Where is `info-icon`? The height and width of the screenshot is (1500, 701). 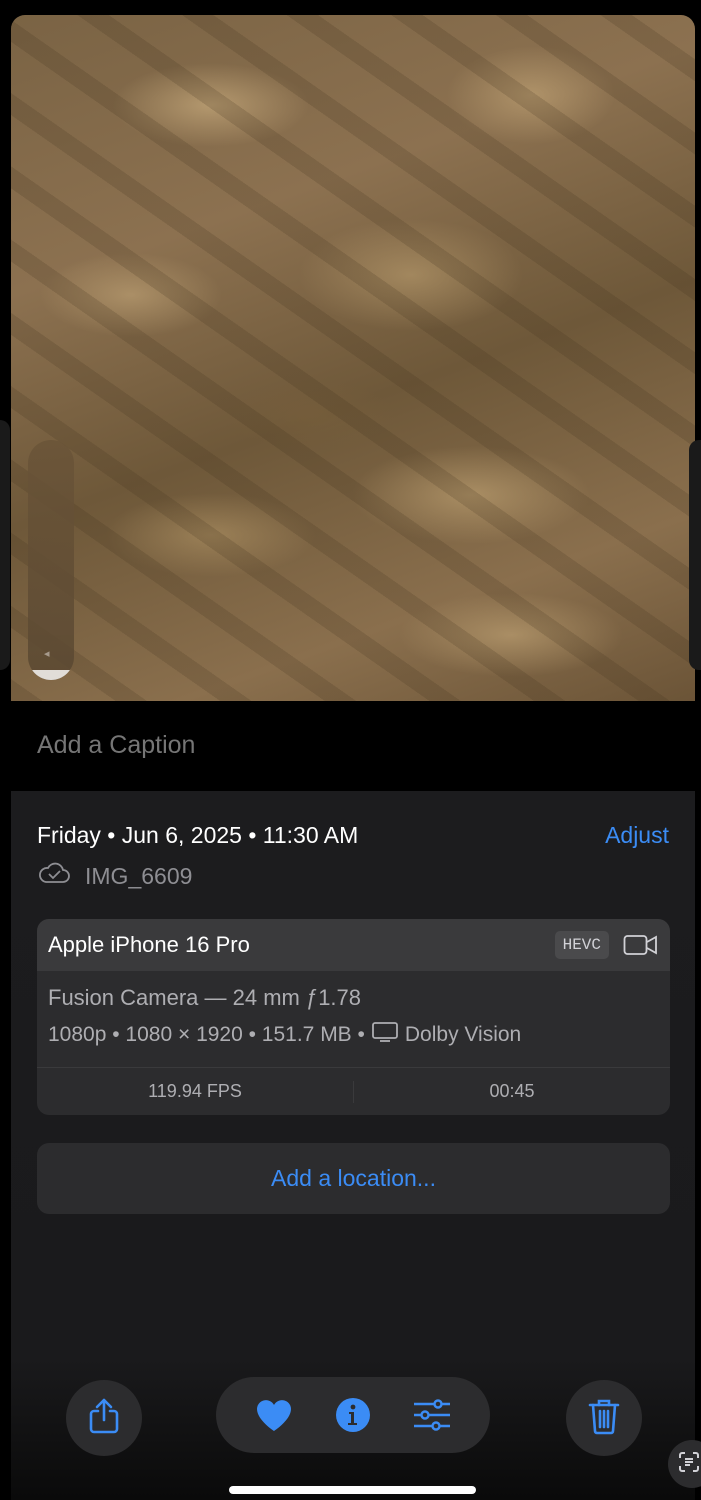
info-icon is located at coordinates (353, 1415).